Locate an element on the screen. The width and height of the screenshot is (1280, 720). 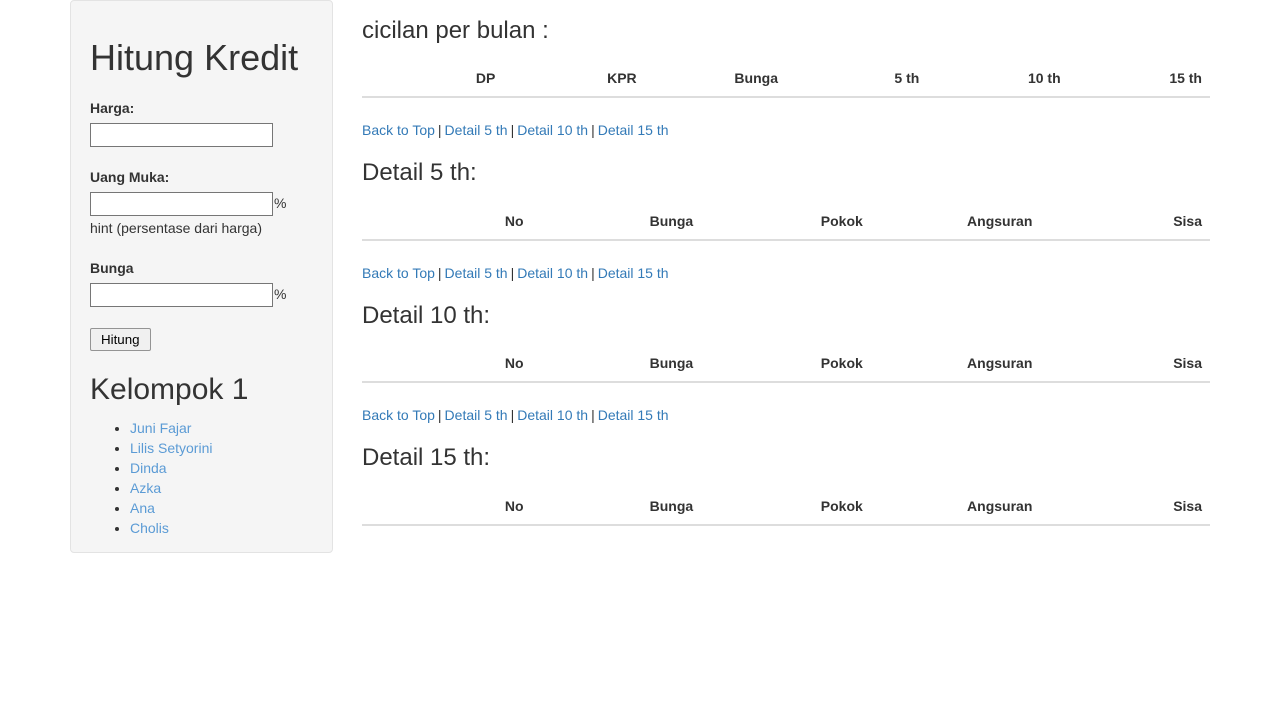
list-item: Dinda is located at coordinates (221, 468).